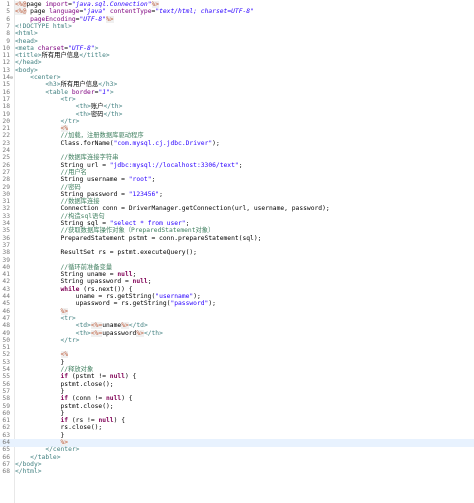 The image size is (474, 503). What do you see at coordinates (97, 114) in the screenshot?
I see `code-token: 密码` at bounding box center [97, 114].